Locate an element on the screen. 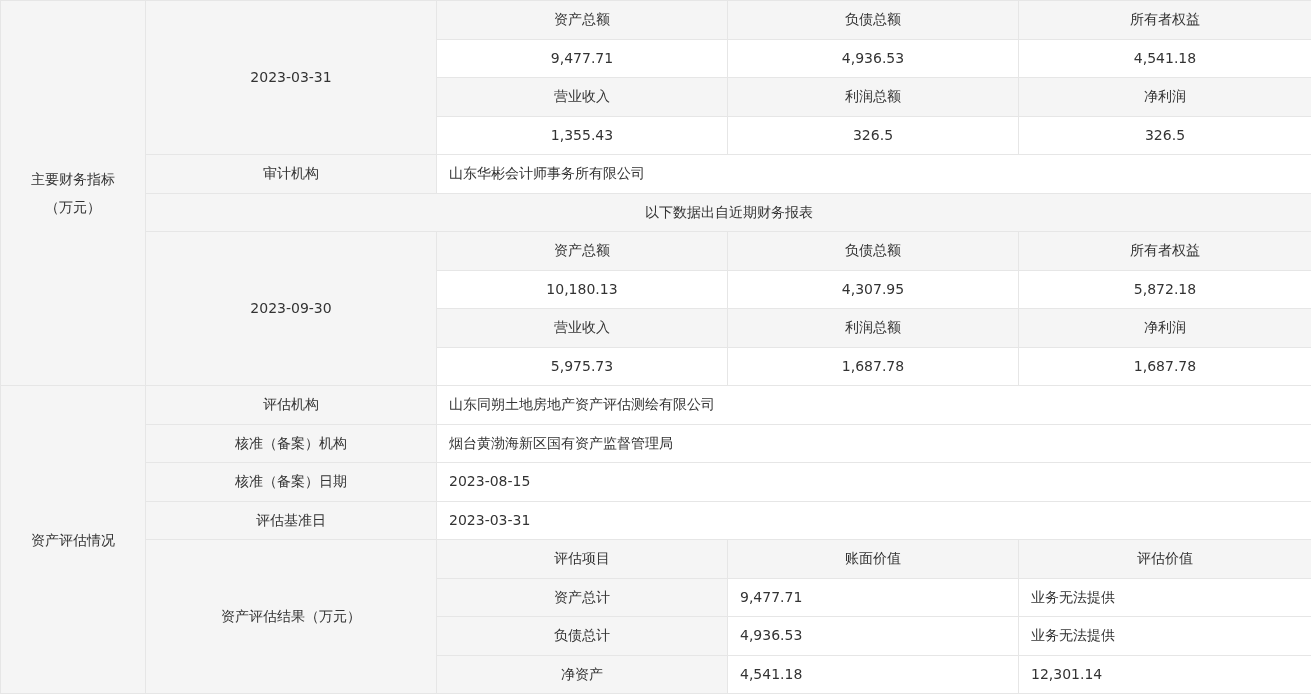  date-cell: 2023-09-30 is located at coordinates (291, 308).